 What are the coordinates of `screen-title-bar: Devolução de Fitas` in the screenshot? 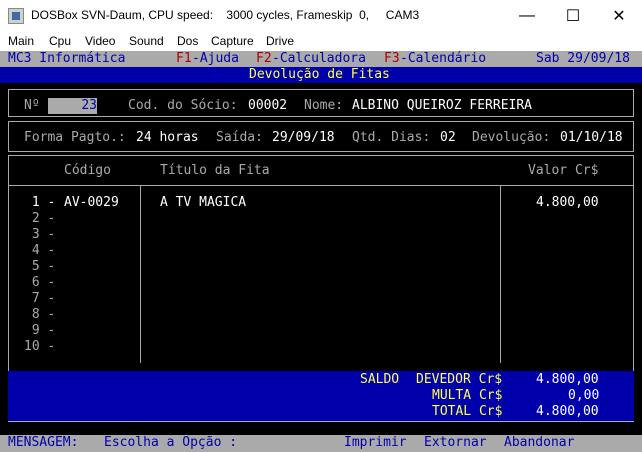 It's located at (321, 75).